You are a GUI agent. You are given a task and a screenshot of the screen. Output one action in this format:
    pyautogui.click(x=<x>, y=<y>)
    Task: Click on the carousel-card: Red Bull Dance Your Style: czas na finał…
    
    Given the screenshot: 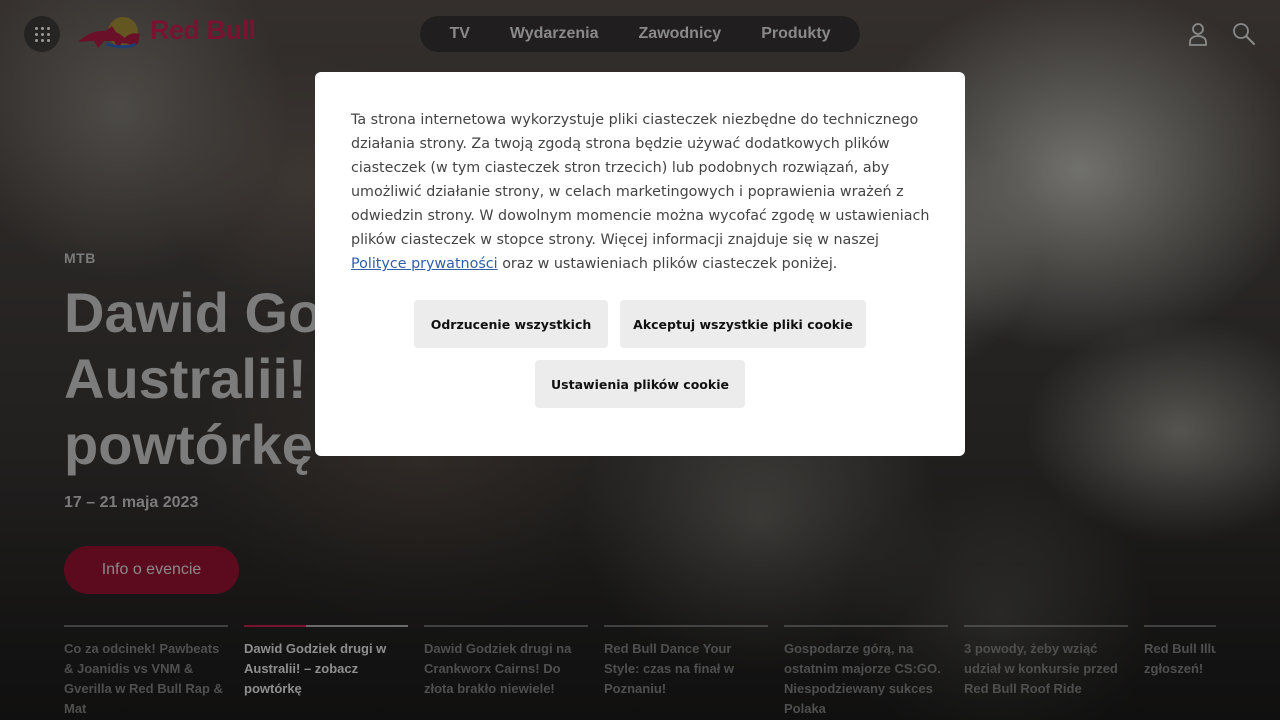 What is the action you would take?
    pyautogui.click(x=686, y=672)
    